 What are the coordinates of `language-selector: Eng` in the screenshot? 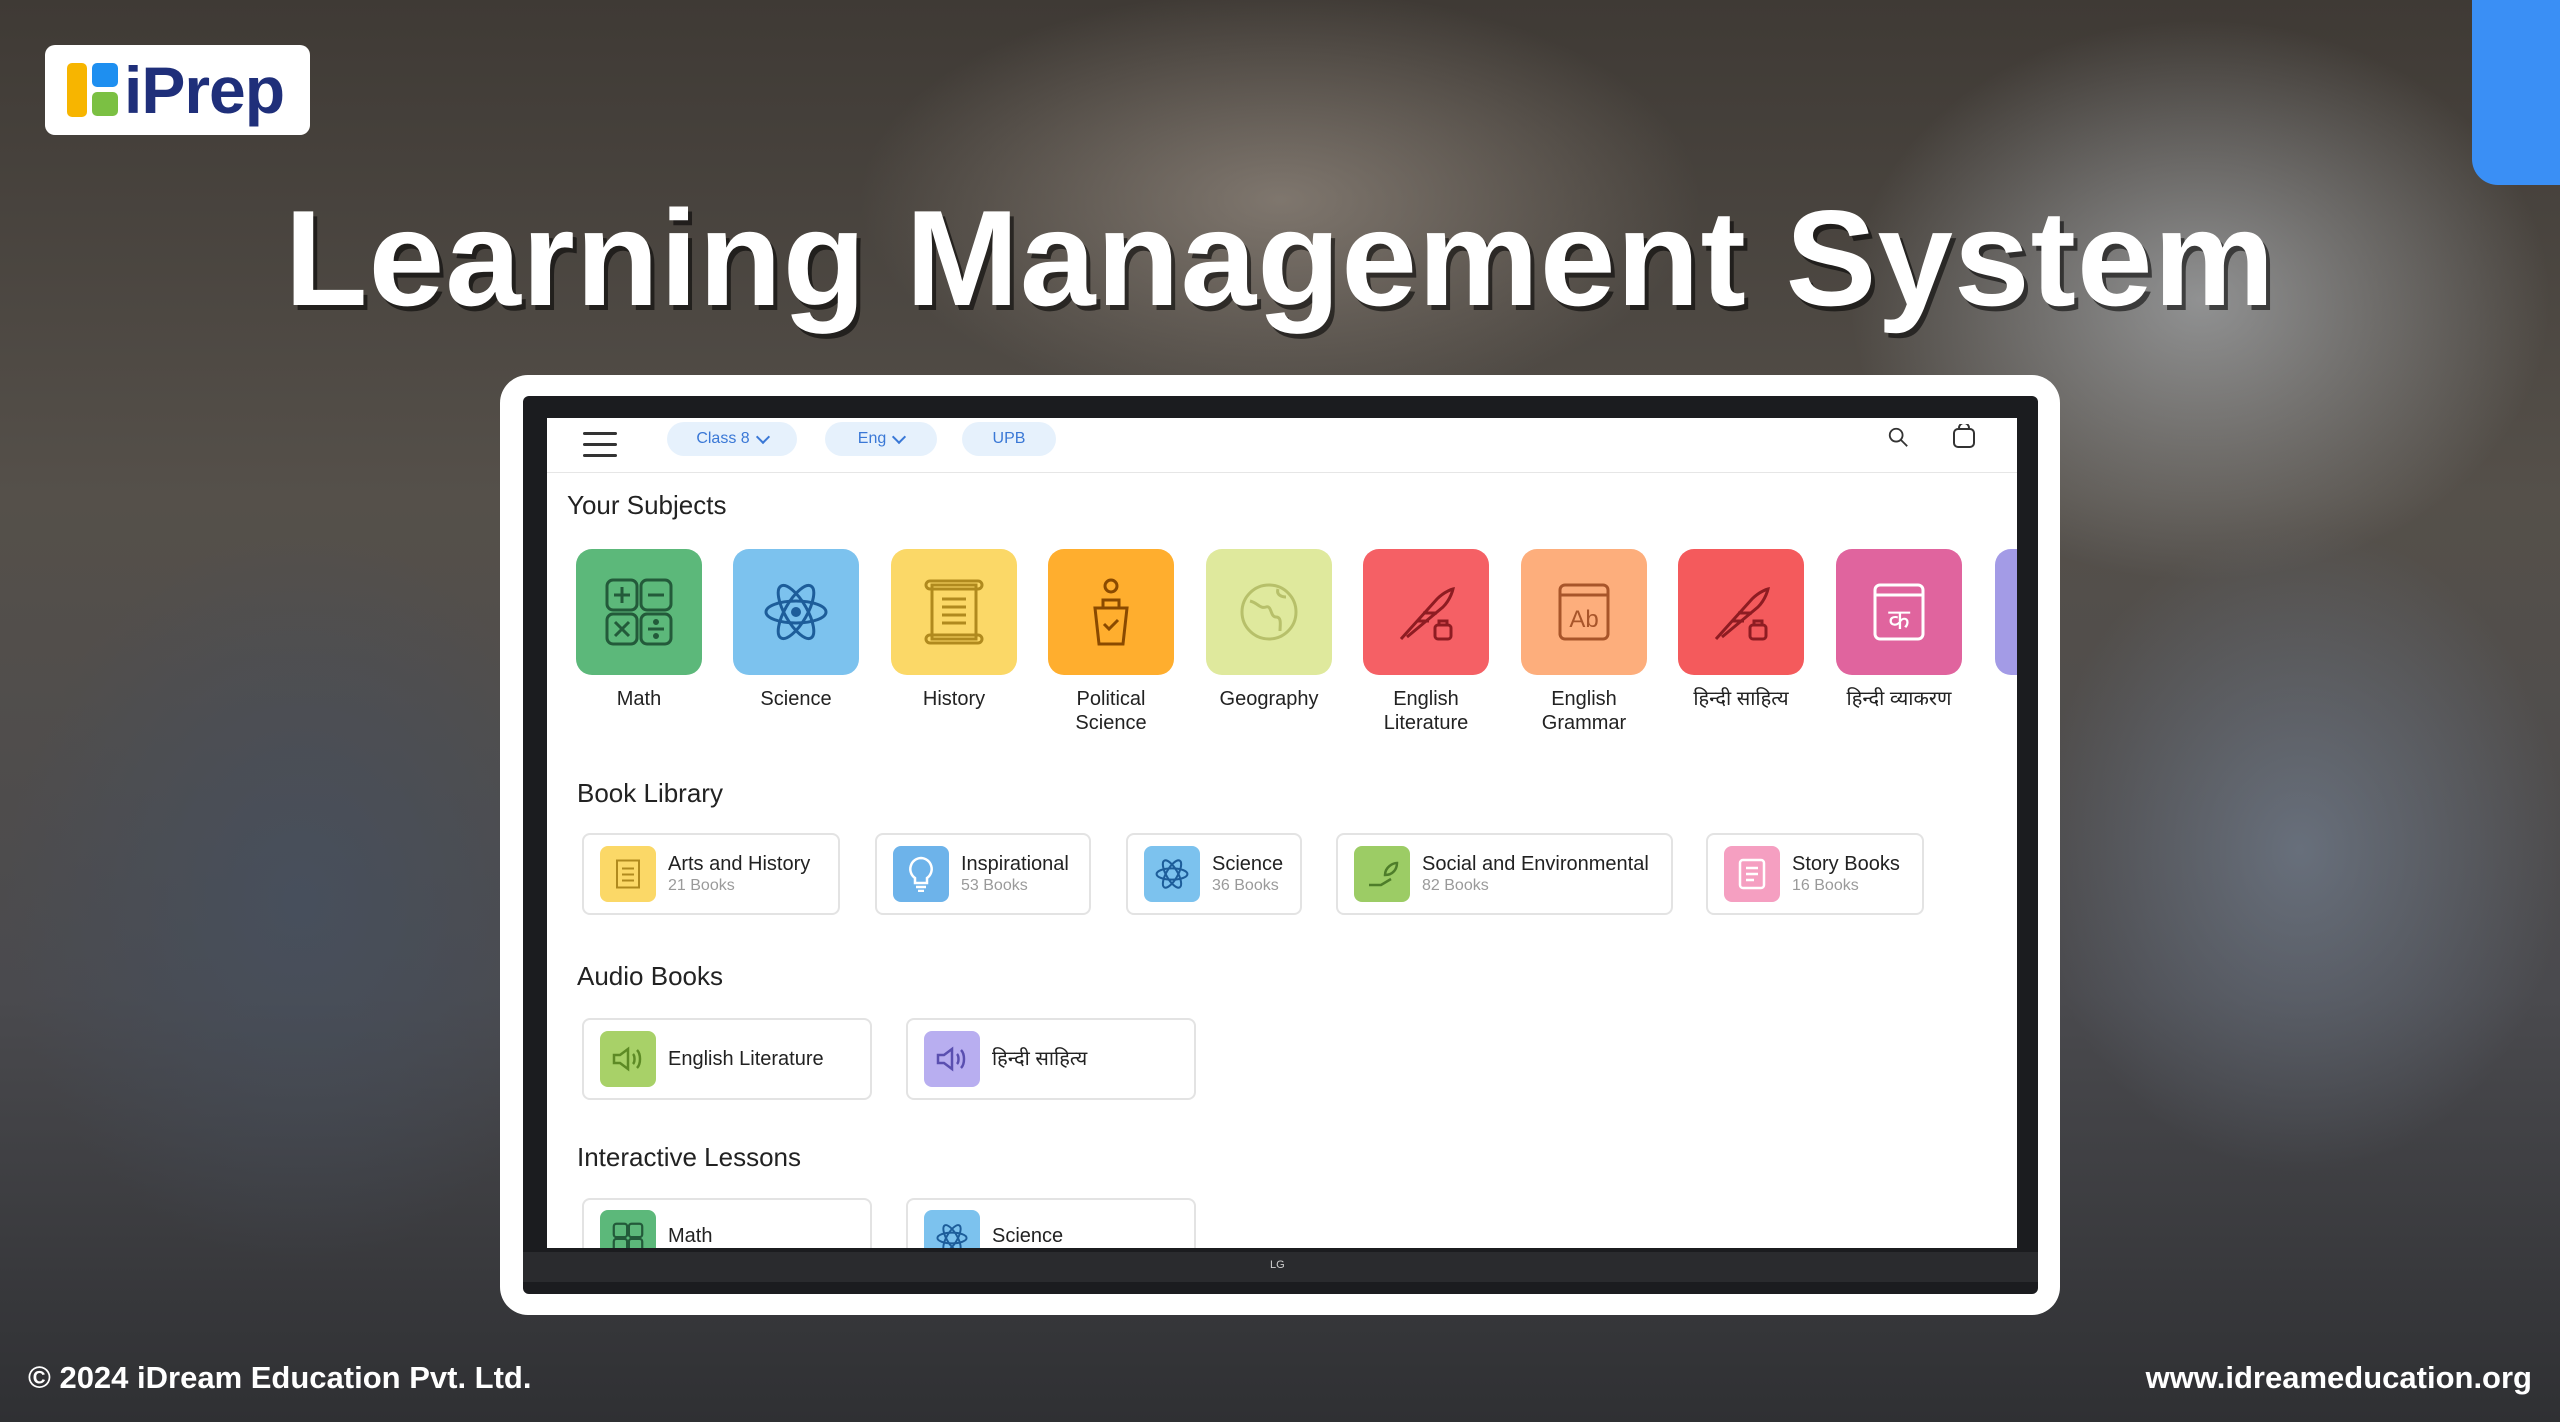 It's located at (881, 439).